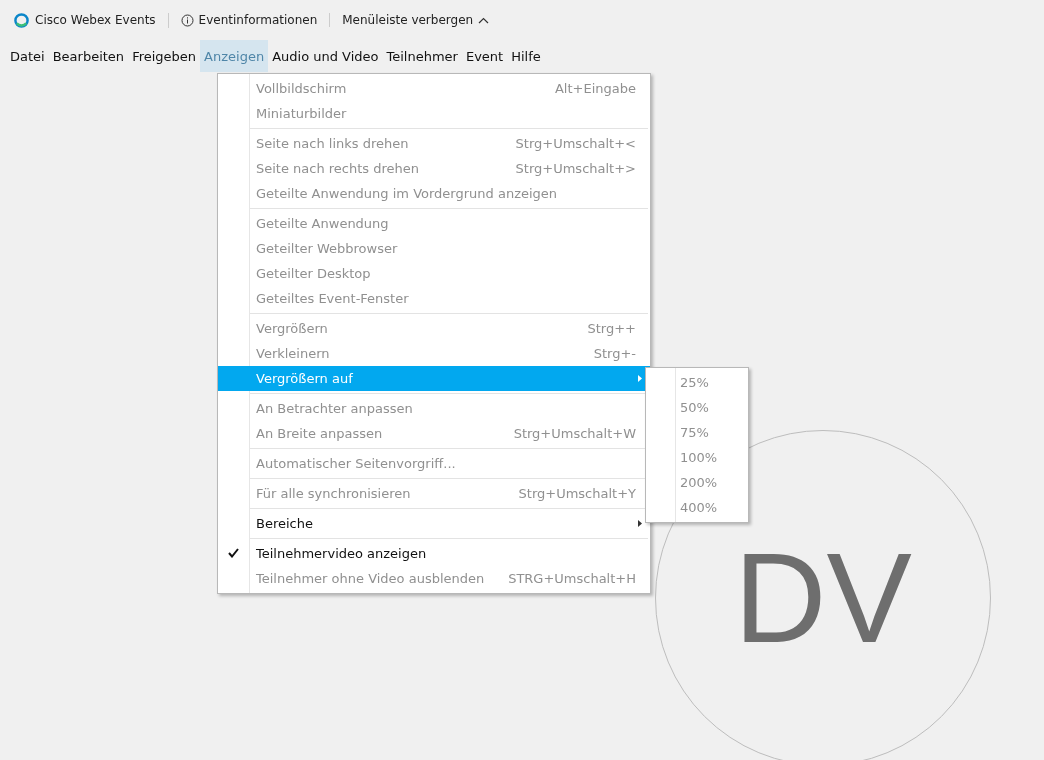 The height and width of the screenshot is (760, 1044). What do you see at coordinates (292, 328) in the screenshot?
I see `menu-item-label: Vergrößern` at bounding box center [292, 328].